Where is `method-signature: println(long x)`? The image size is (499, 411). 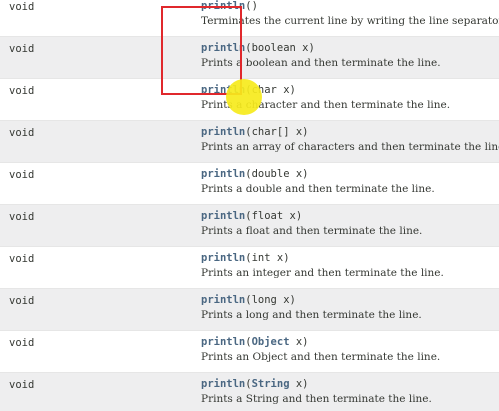
method-signature: println(long x) is located at coordinates (248, 300).